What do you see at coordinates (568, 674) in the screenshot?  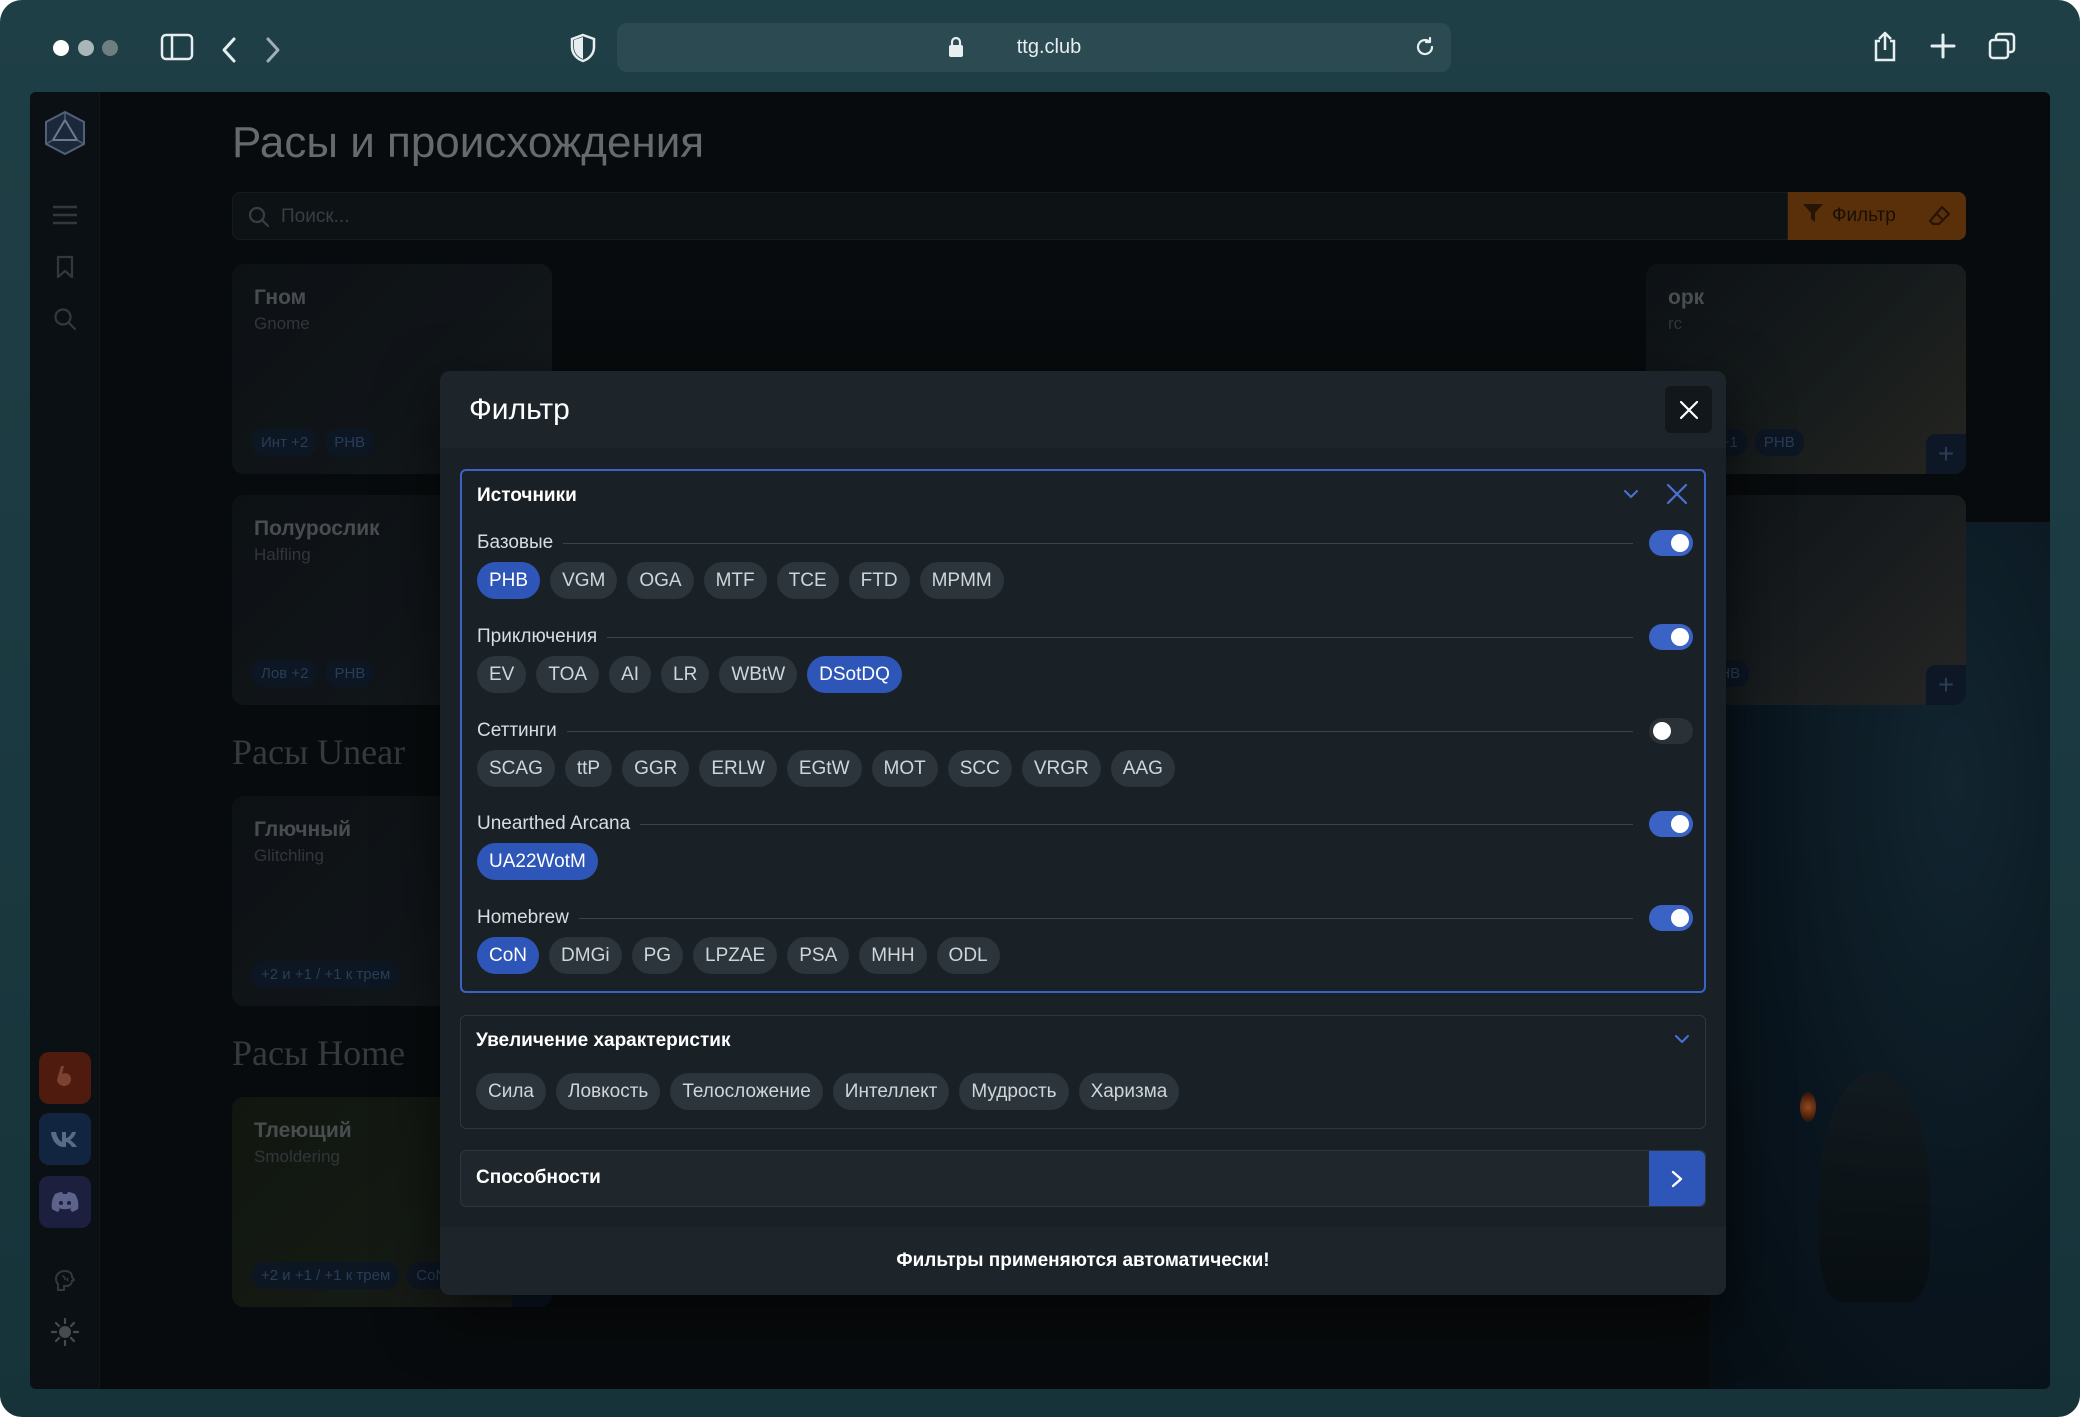 I see `source-chip: TOA` at bounding box center [568, 674].